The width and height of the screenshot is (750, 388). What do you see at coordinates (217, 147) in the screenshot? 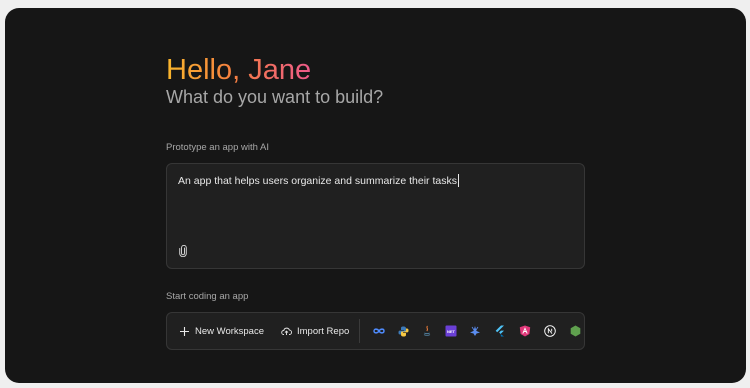
I see `prototype-section-label: Prototype an app with AI` at bounding box center [217, 147].